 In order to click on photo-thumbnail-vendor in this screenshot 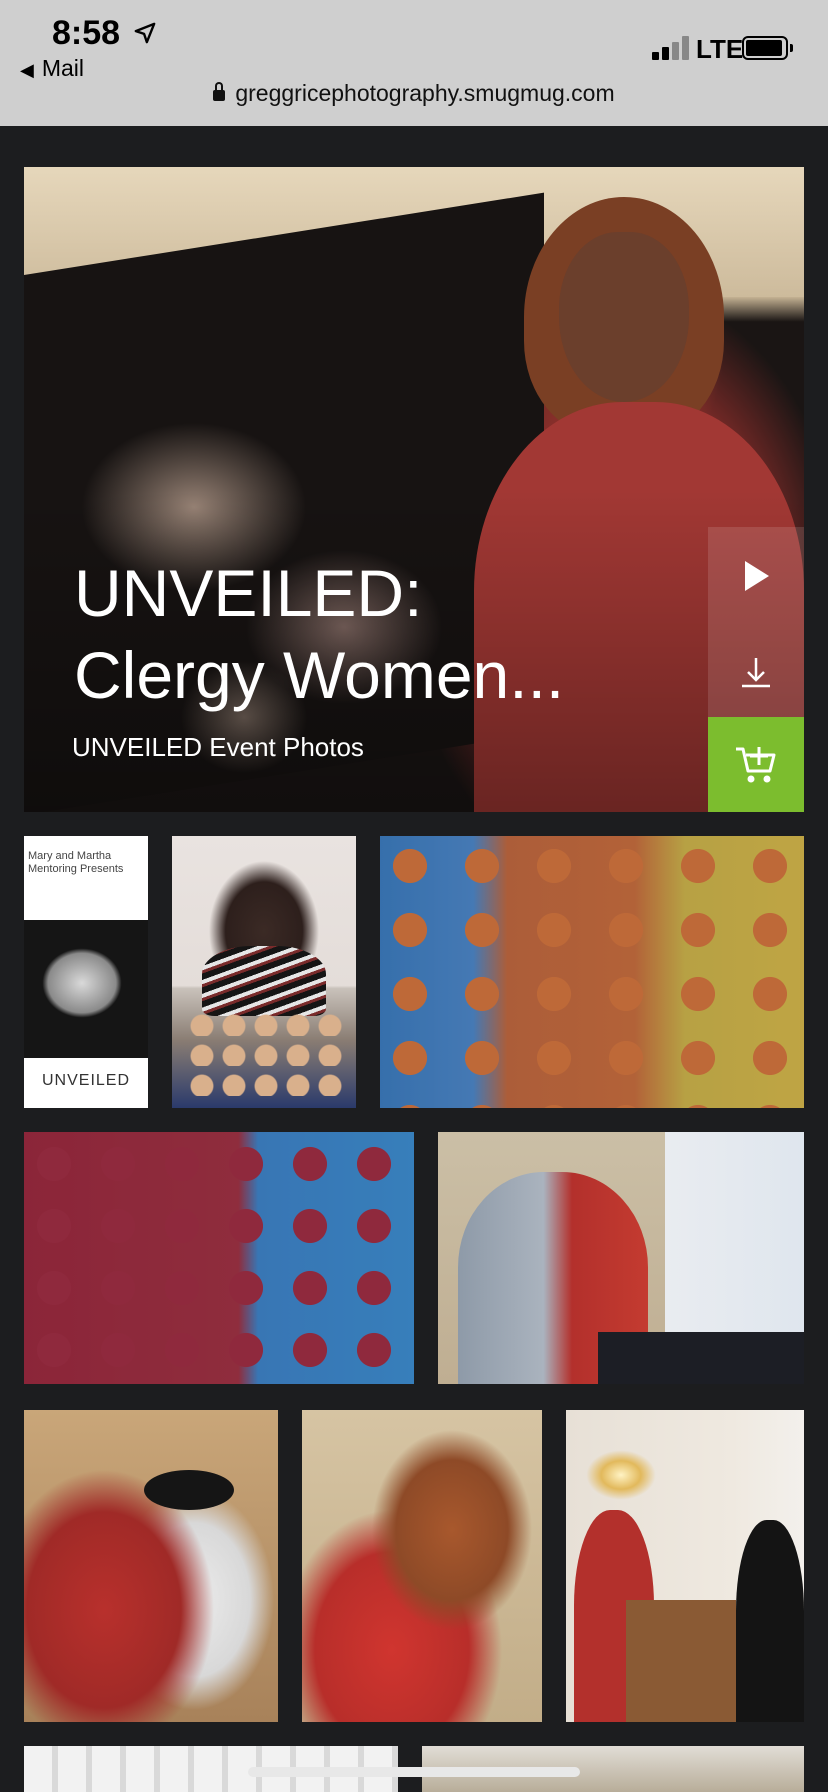, I will do `click(264, 972)`.